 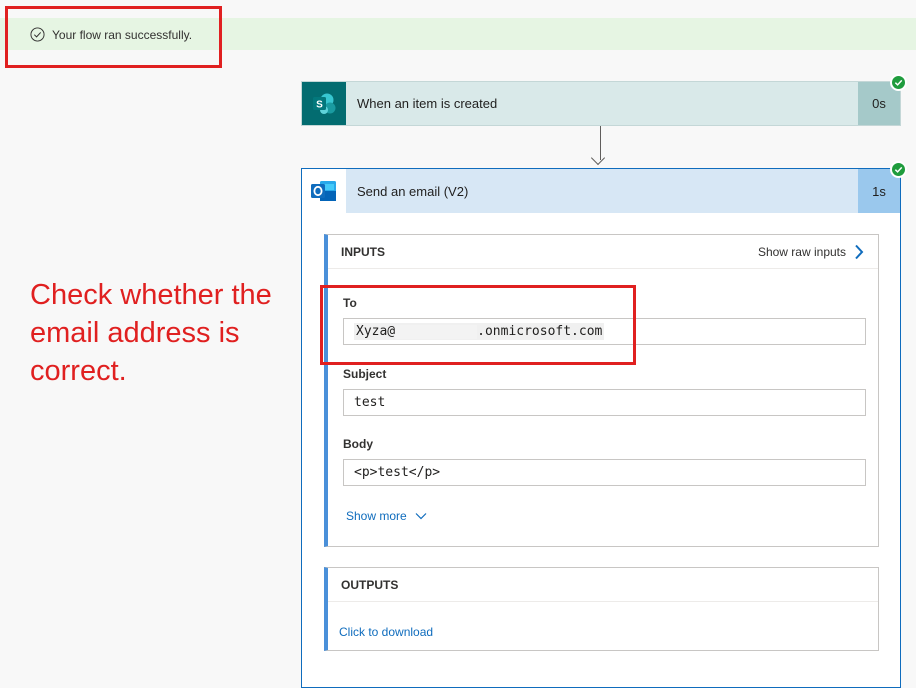 I want to click on subject-label: Subject, so click(x=365, y=374).